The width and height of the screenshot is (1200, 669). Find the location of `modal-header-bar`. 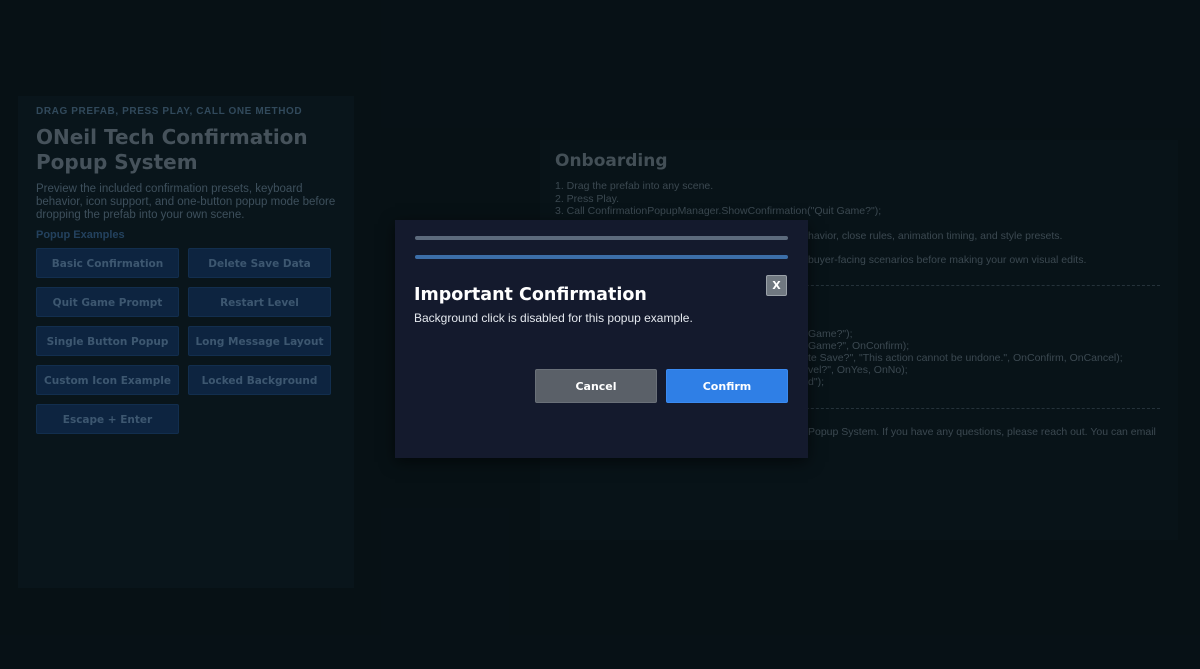

modal-header-bar is located at coordinates (601, 238).